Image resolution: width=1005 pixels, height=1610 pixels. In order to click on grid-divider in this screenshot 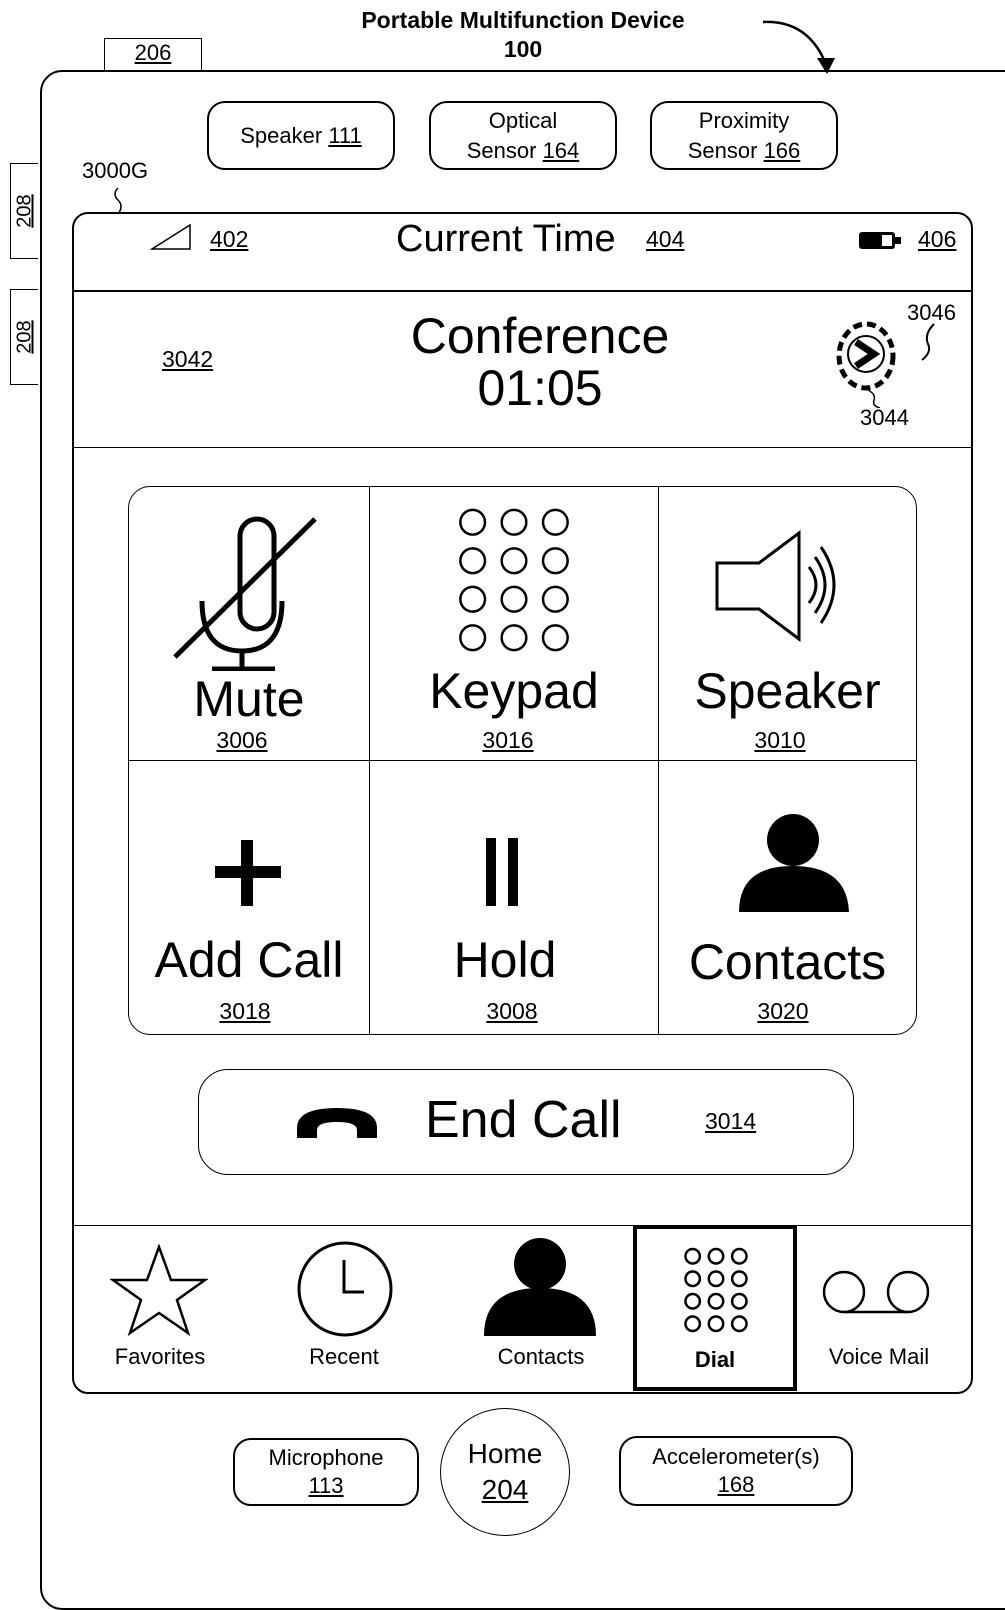, I will do `click(522, 760)`.